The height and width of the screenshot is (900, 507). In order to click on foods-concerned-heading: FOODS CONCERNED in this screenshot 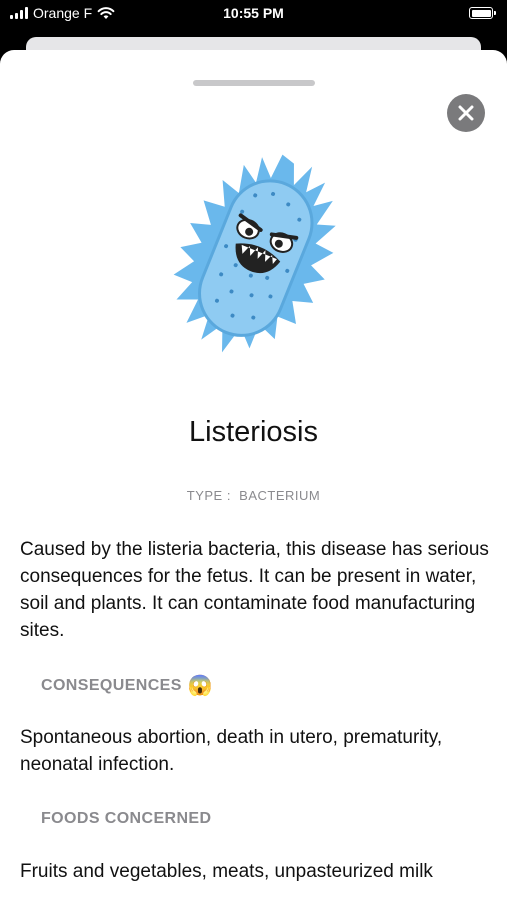, I will do `click(126, 819)`.